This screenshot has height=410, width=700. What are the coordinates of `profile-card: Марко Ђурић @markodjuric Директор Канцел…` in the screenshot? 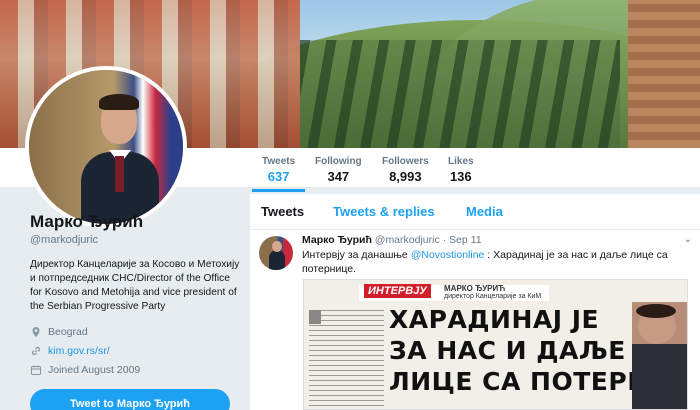 It's located at (135, 295).